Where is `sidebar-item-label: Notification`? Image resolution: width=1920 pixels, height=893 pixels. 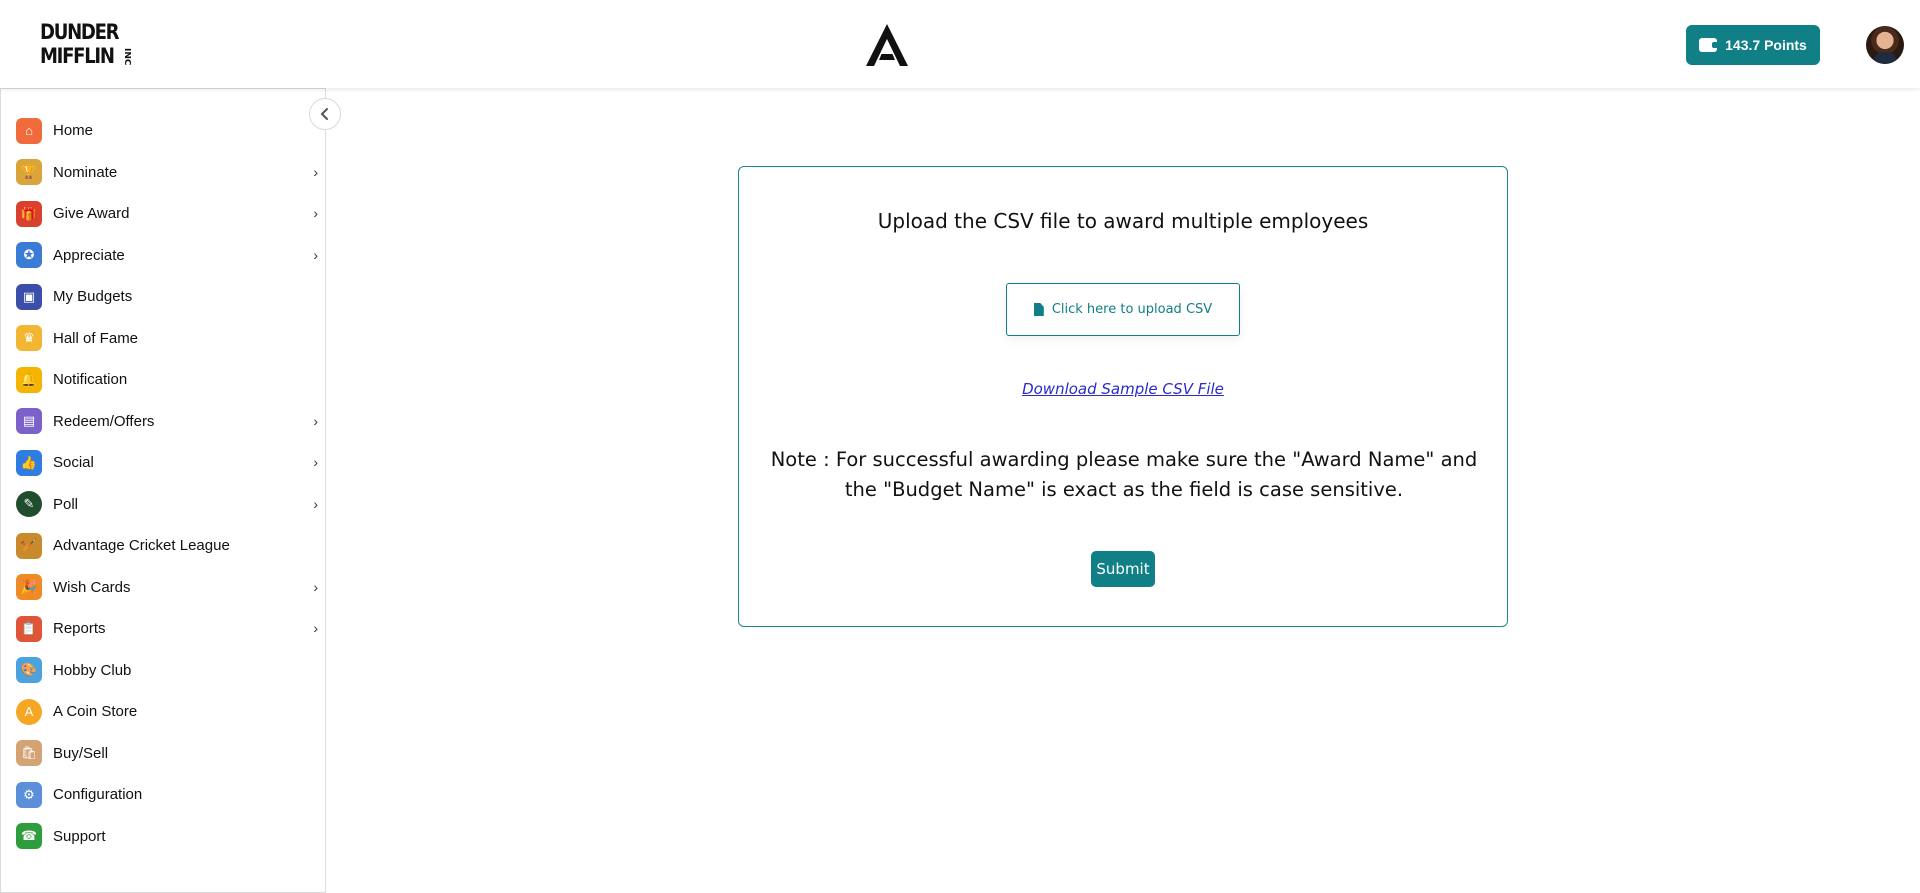
sidebar-item-label: Notification is located at coordinates (90, 380).